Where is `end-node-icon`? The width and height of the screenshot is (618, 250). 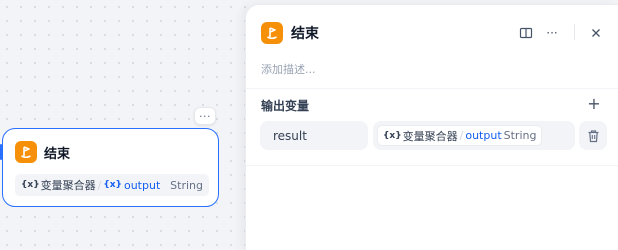
end-node-icon is located at coordinates (26, 152).